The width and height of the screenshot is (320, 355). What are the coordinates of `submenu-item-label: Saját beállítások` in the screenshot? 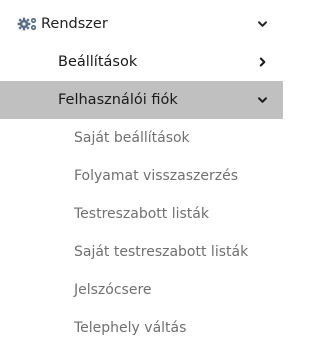 It's located at (132, 138).